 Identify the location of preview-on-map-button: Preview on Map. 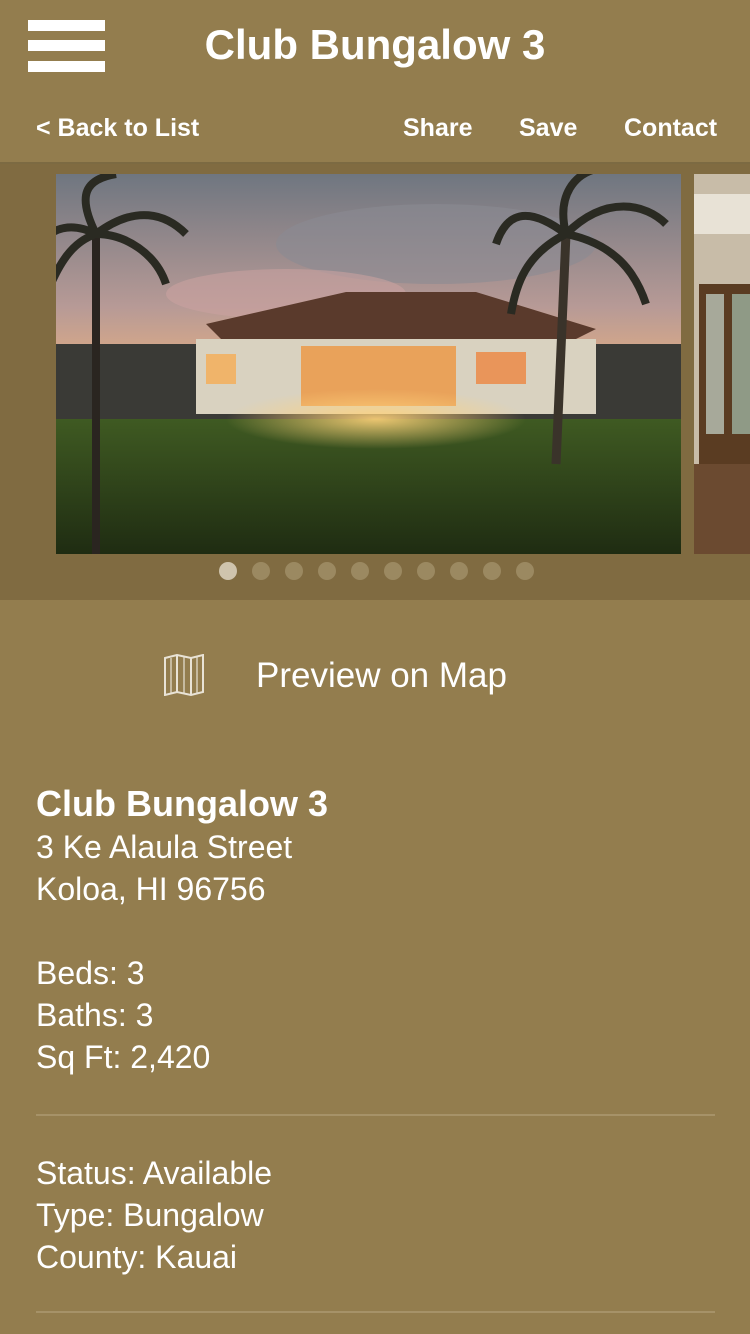
(375, 678).